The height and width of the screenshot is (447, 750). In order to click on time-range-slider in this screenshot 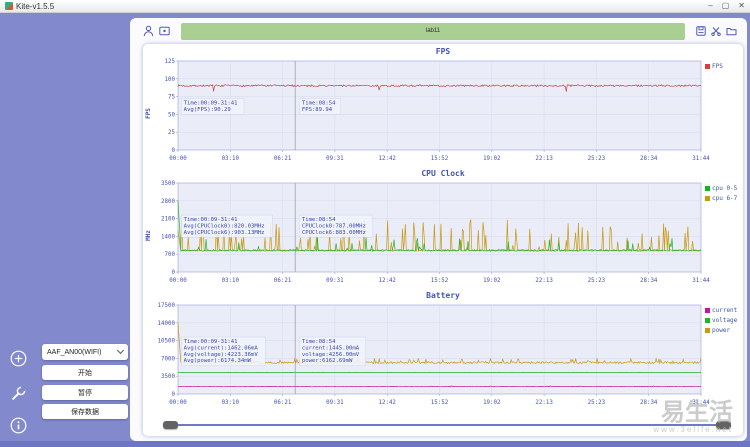, I will do `click(447, 425)`.